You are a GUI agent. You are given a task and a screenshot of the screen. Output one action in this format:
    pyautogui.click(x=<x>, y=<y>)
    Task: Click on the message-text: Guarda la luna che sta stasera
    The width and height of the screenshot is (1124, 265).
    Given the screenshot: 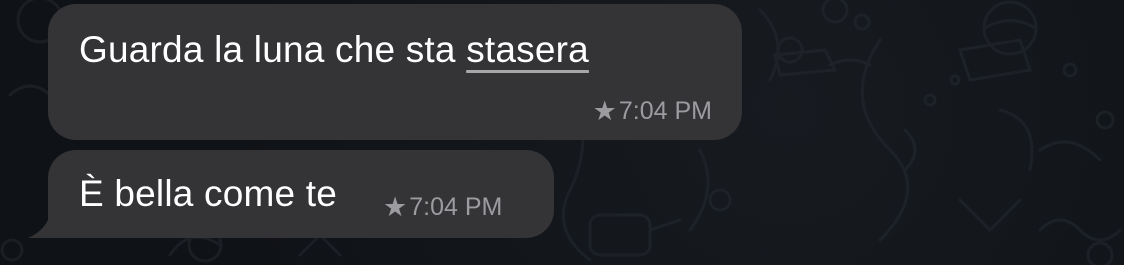 What is the action you would take?
    pyautogui.click(x=334, y=50)
    